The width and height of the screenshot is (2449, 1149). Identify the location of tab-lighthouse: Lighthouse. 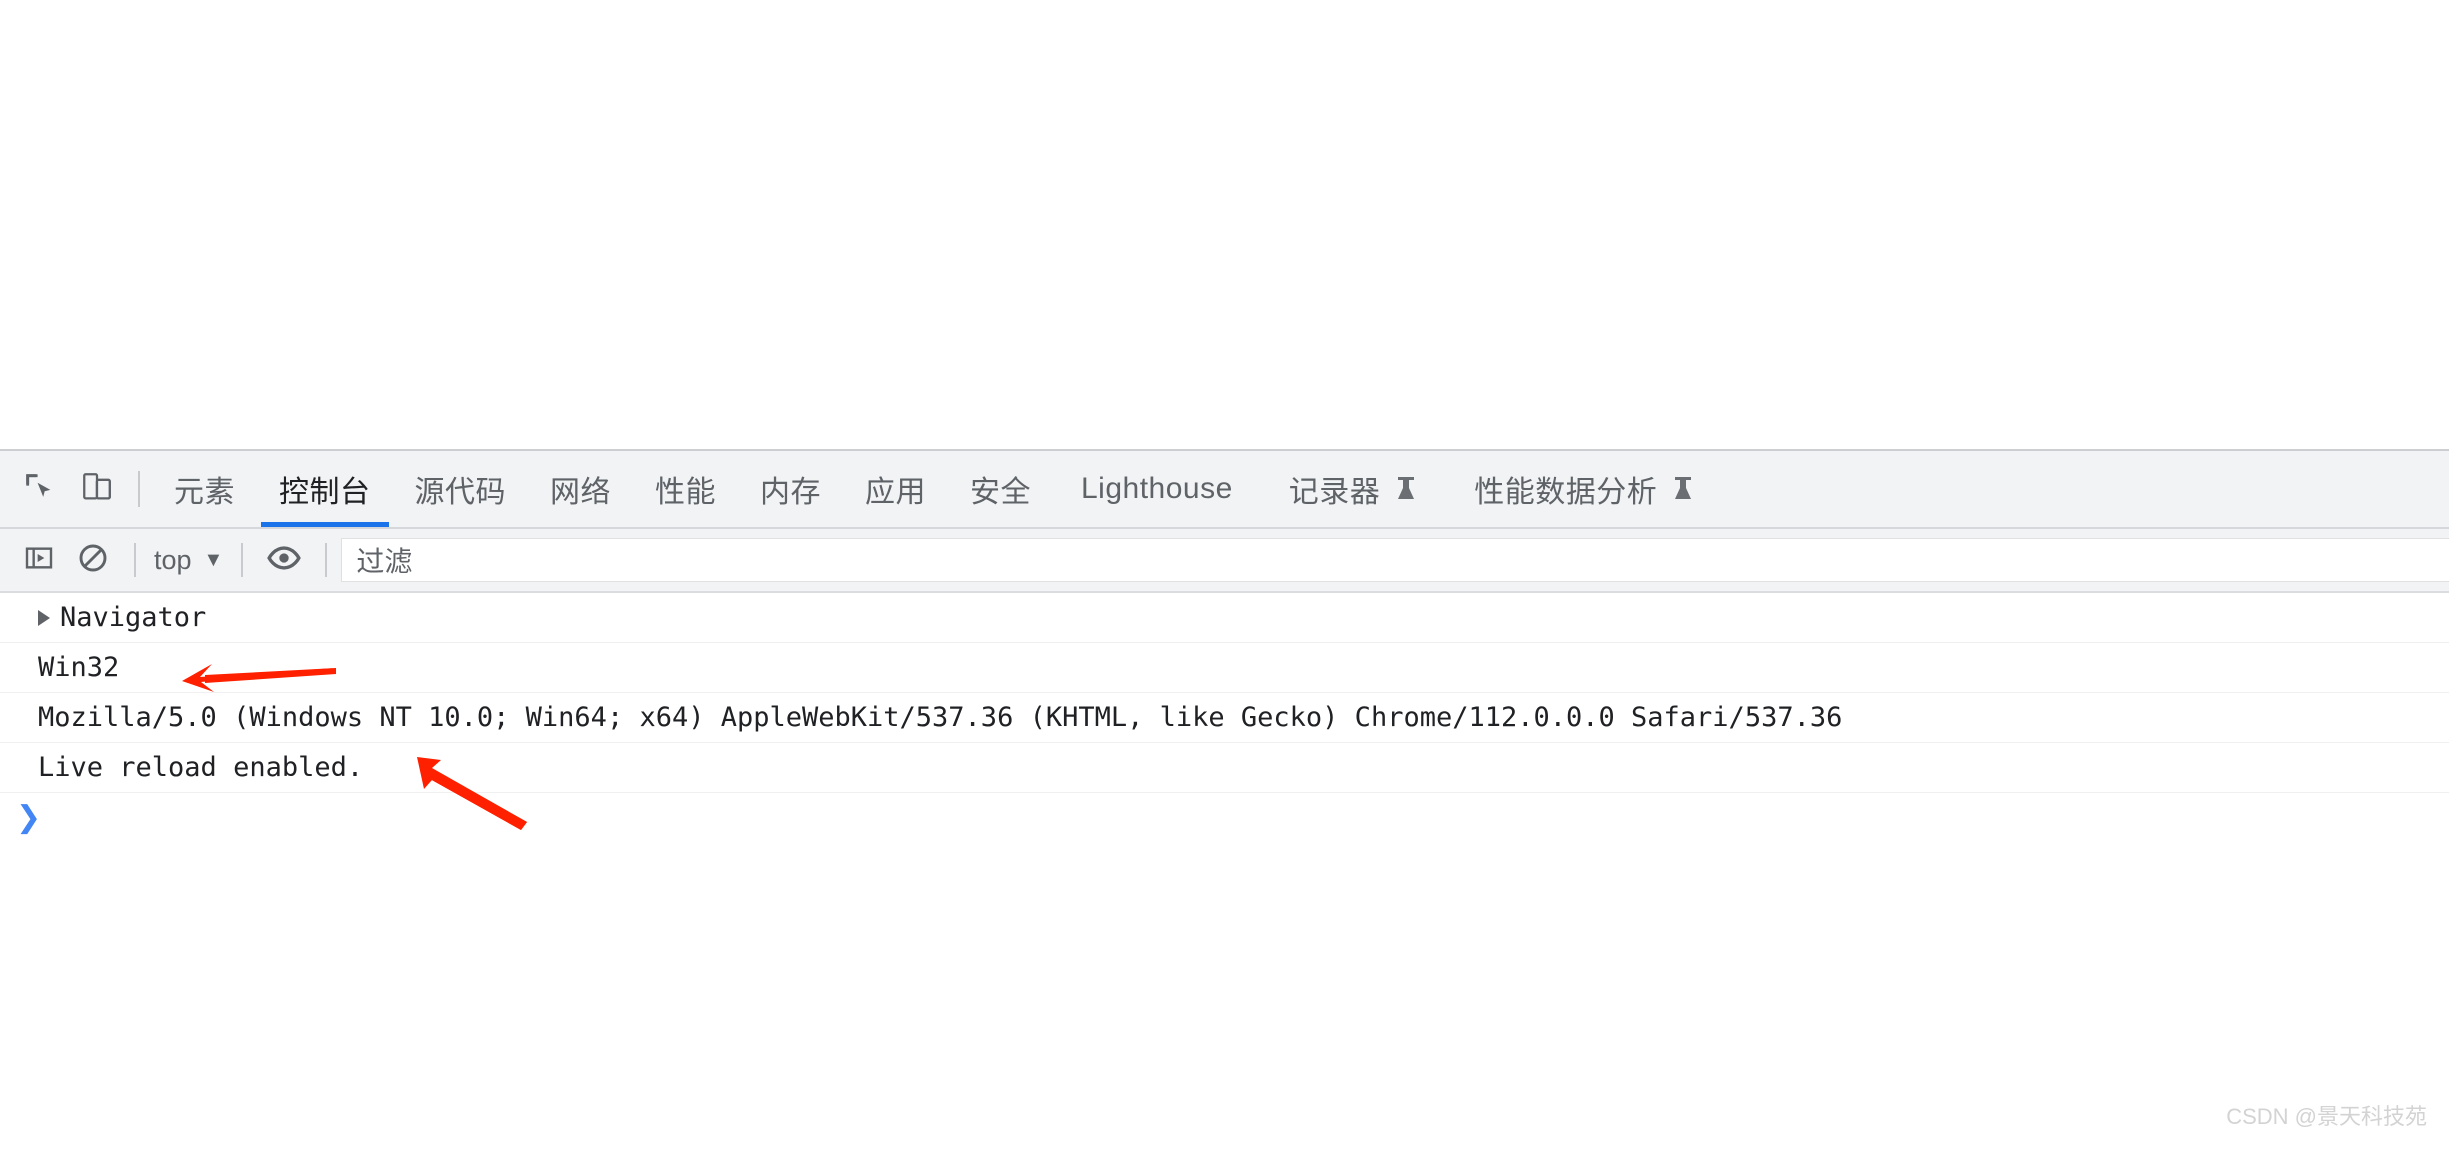
(1157, 489).